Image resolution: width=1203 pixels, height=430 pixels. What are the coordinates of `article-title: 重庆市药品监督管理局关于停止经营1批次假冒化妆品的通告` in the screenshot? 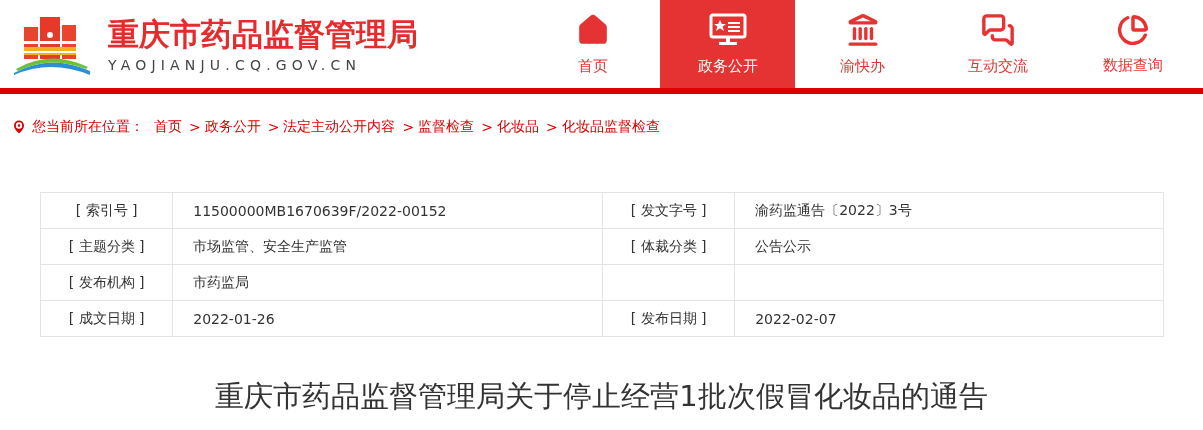 It's located at (601, 396).